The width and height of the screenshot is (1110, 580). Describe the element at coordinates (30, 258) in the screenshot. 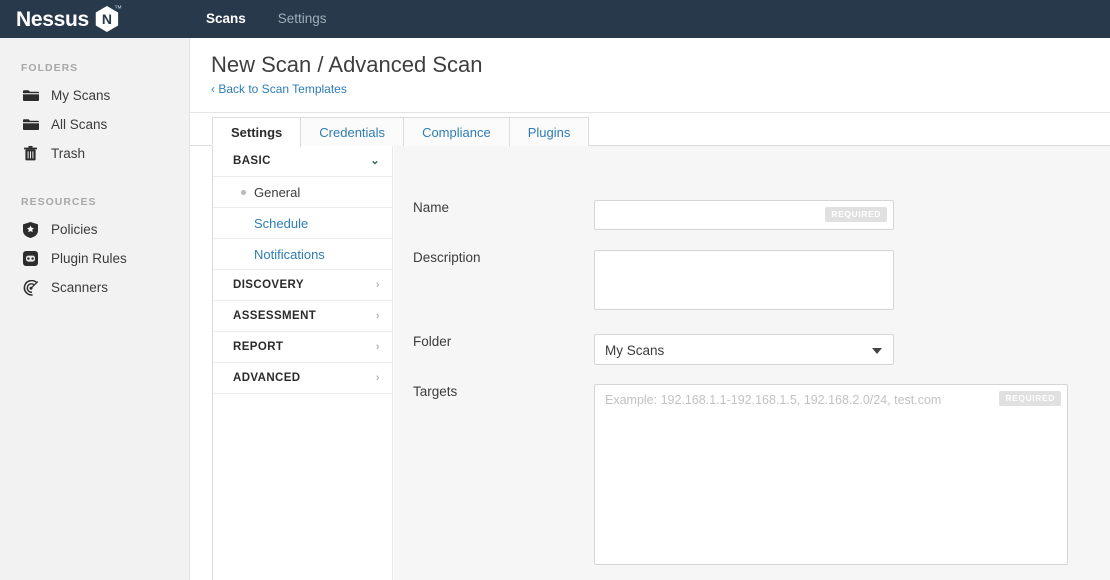

I see `plugin-icon` at that location.